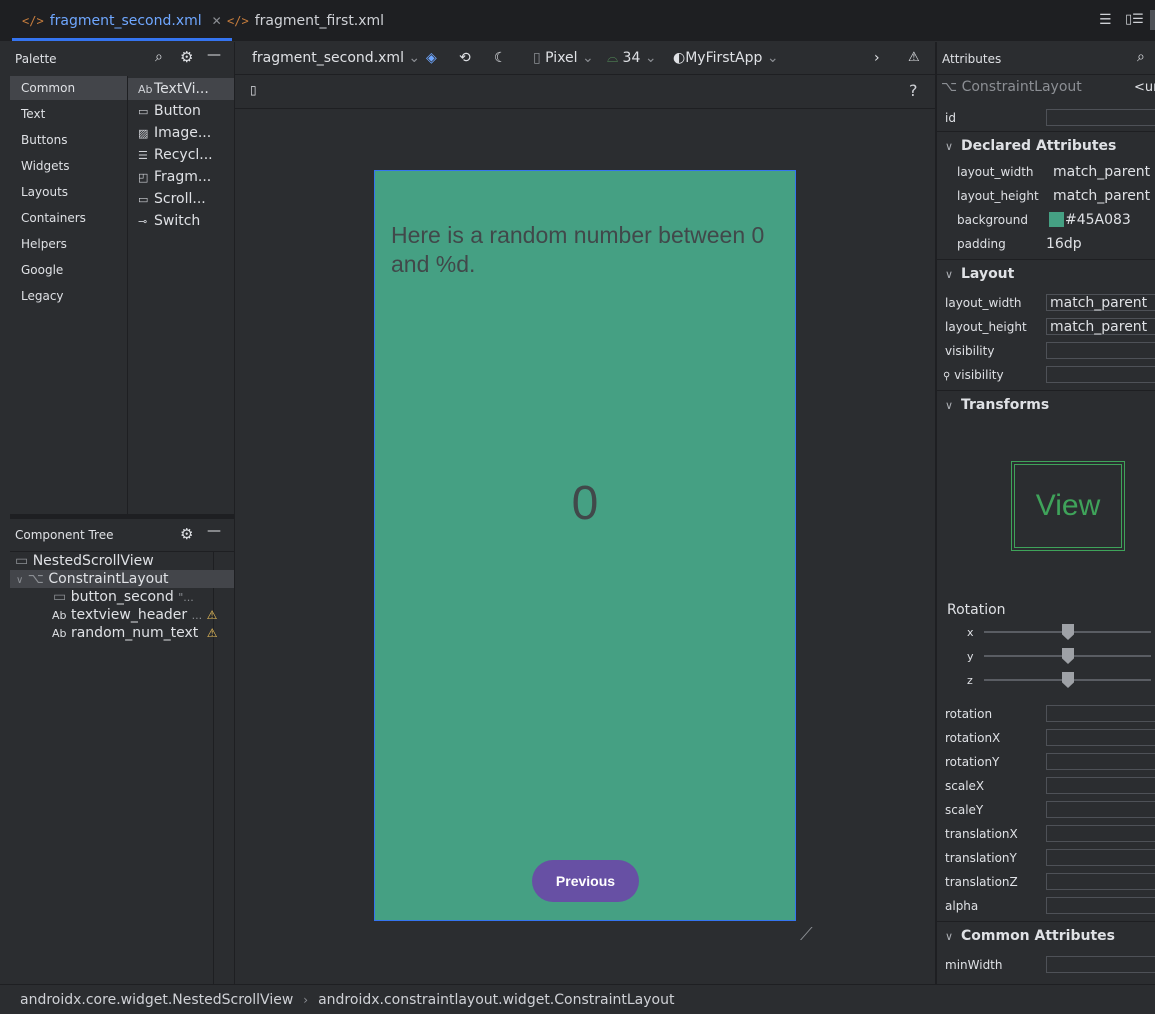 The width and height of the screenshot is (1155, 1014). Describe the element at coordinates (253, 90) in the screenshot. I see `device-frame-icon: ▯` at that location.